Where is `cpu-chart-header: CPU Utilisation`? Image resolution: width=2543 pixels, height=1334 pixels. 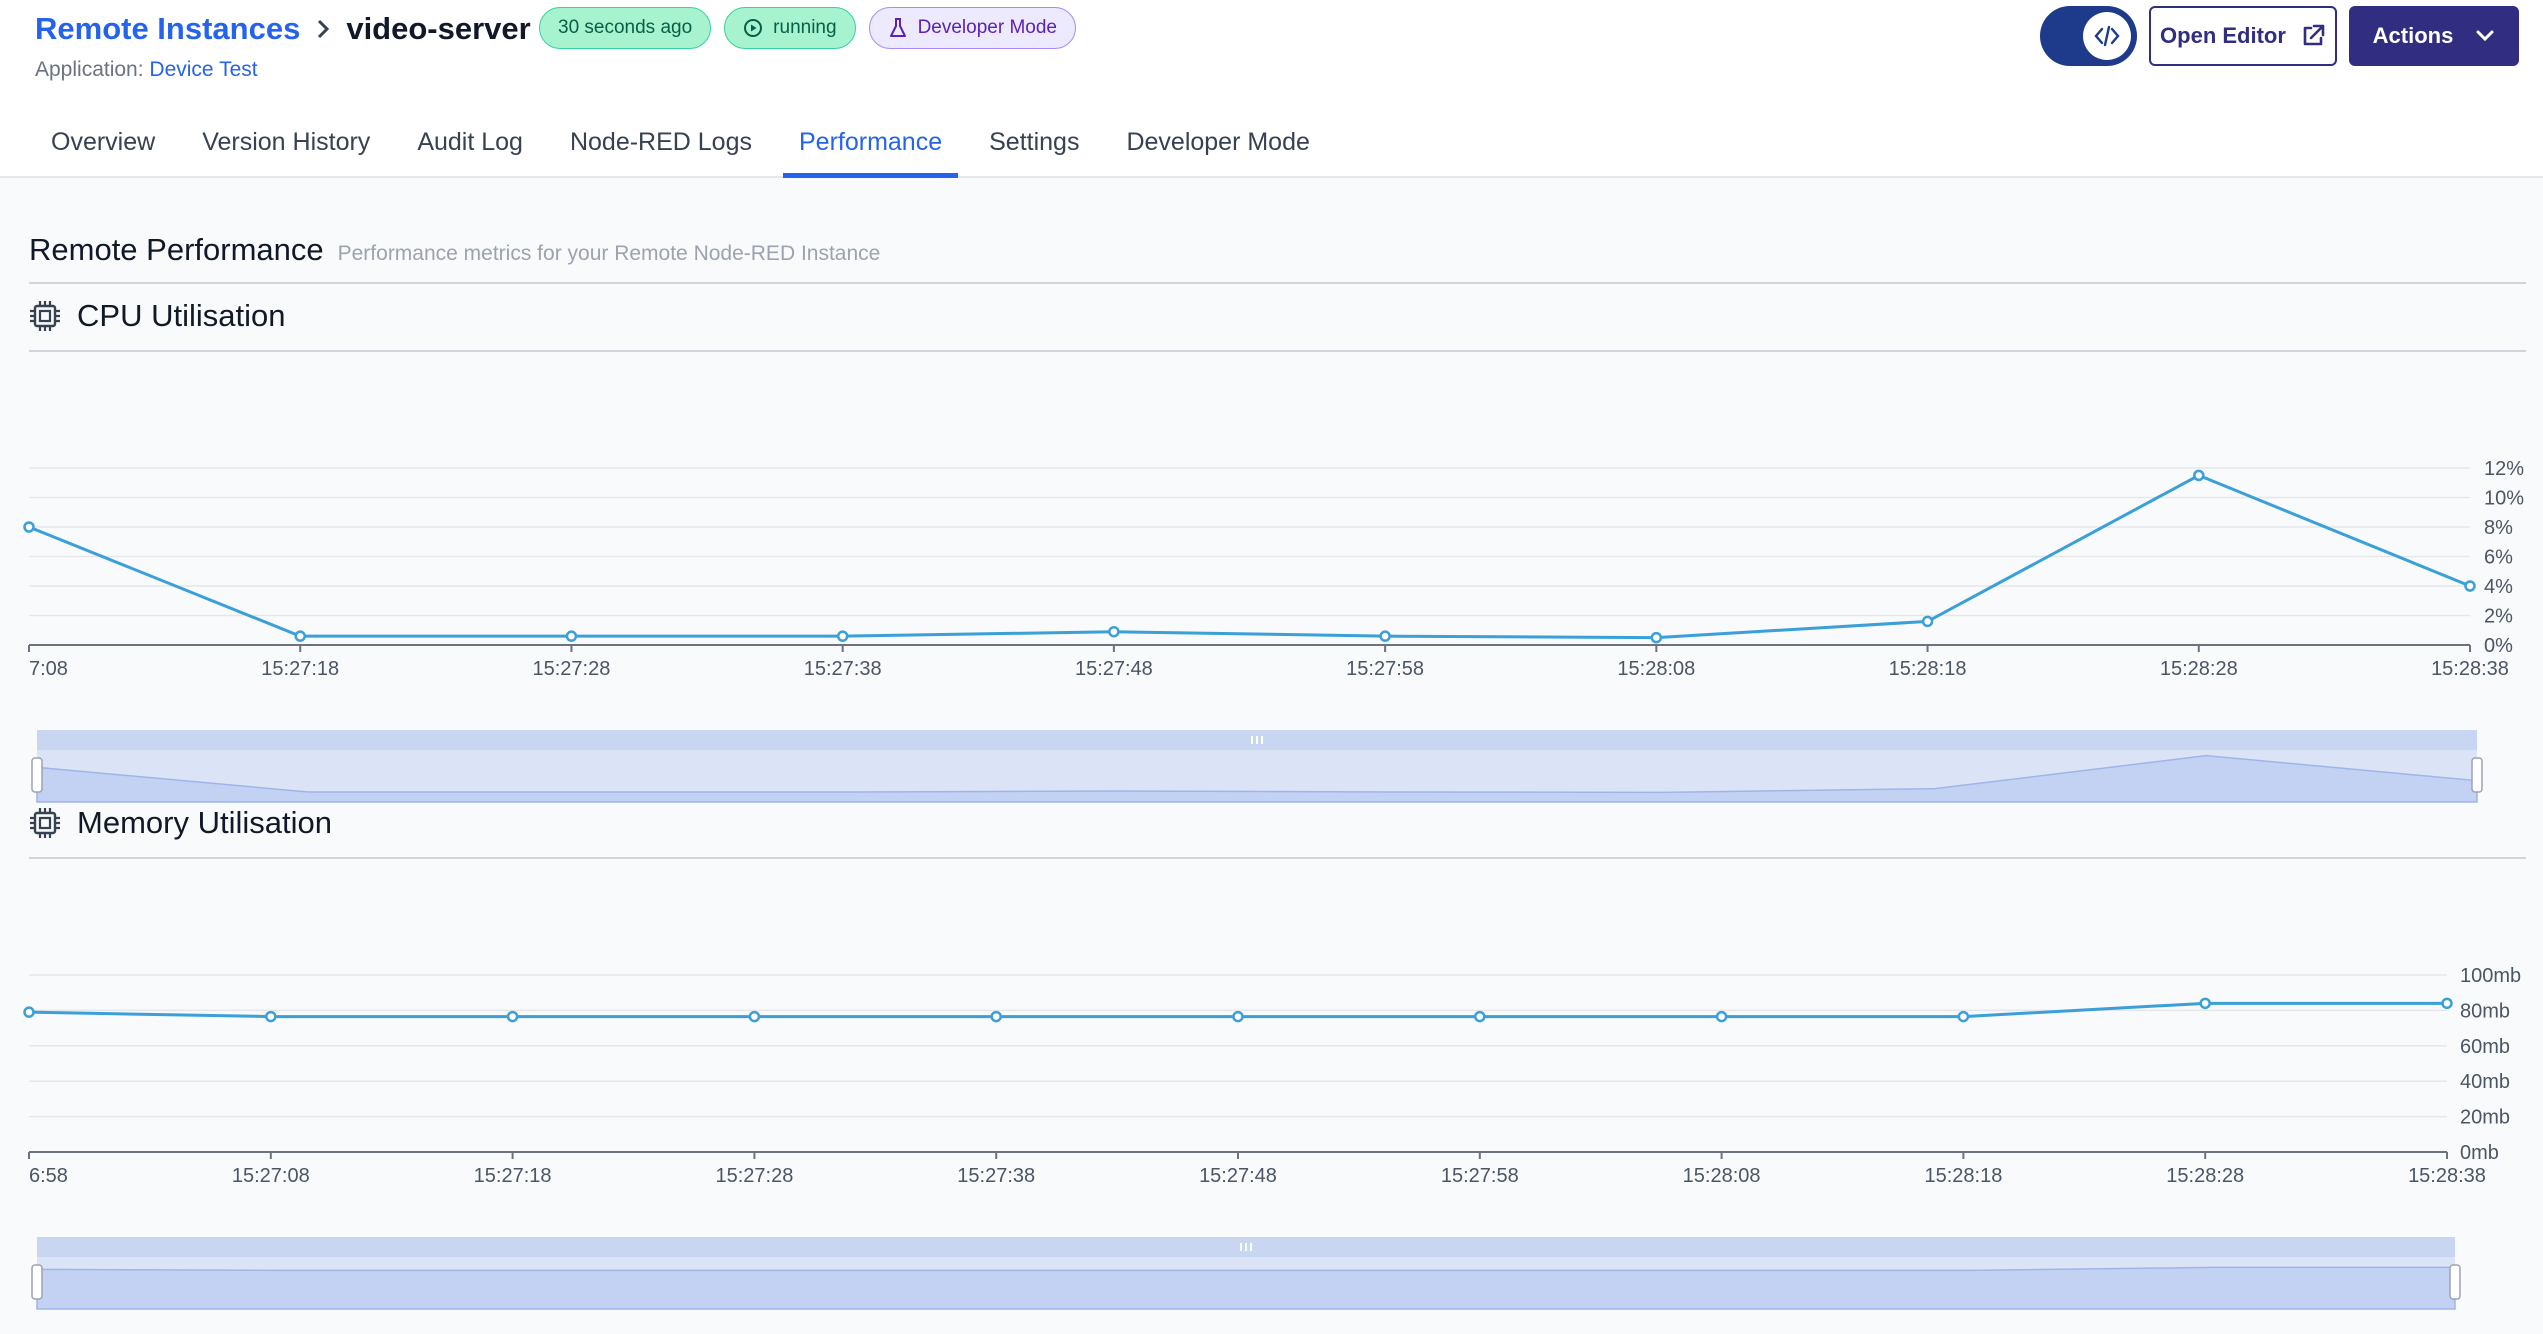
cpu-chart-header: CPU Utilisation is located at coordinates (157, 316).